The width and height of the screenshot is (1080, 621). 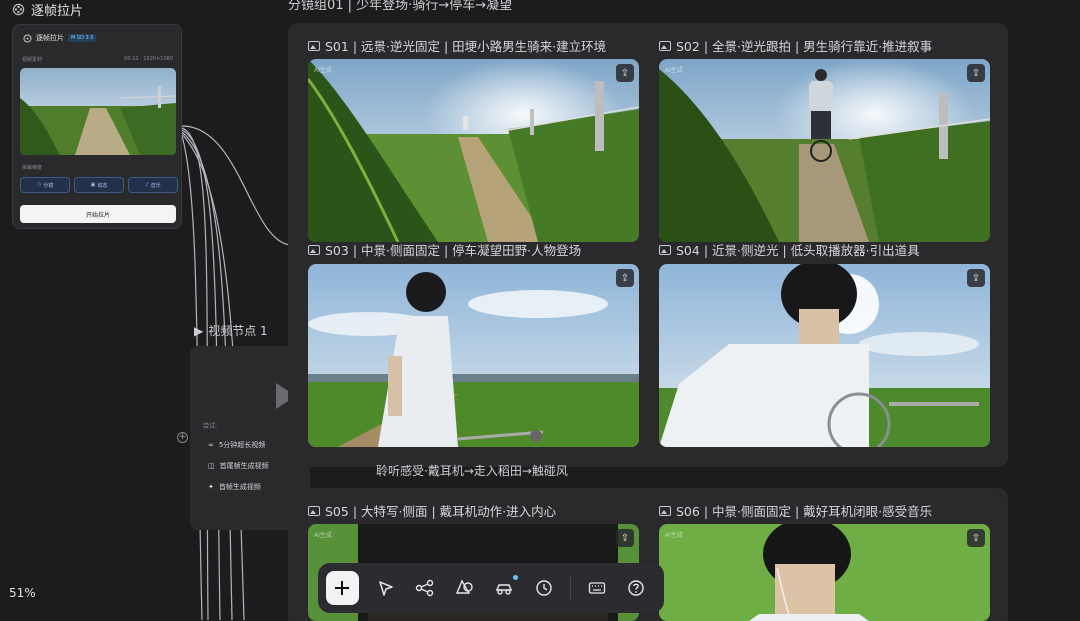 What do you see at coordinates (98, 214) in the screenshot?
I see `start-analysis-button: 开始拉片` at bounding box center [98, 214].